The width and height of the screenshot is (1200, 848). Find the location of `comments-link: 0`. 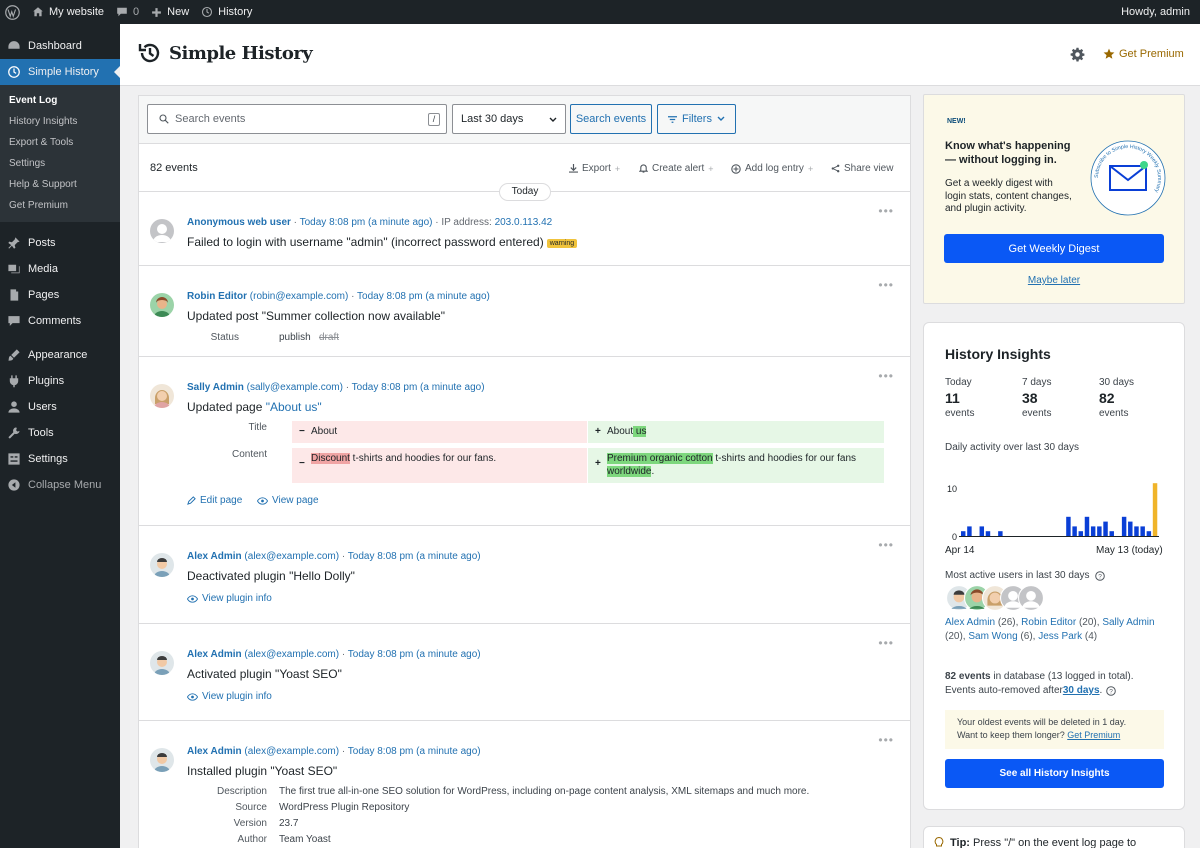

comments-link: 0 is located at coordinates (127, 12).